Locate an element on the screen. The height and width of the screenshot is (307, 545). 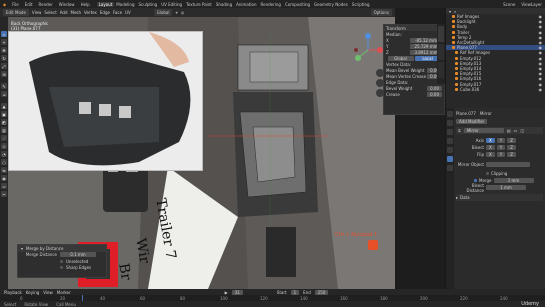
global-toggle: Global is located at coordinates (400, 58).